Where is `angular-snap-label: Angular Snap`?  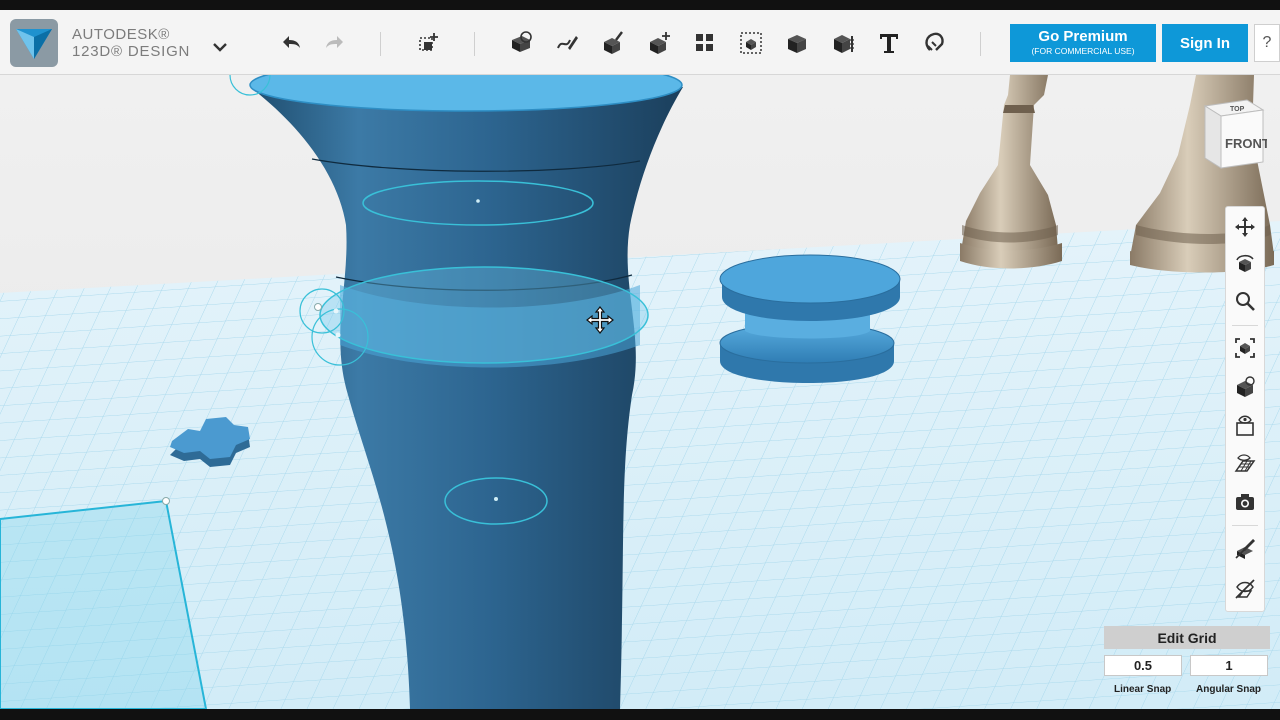
angular-snap-label: Angular Snap is located at coordinates (1229, 689).